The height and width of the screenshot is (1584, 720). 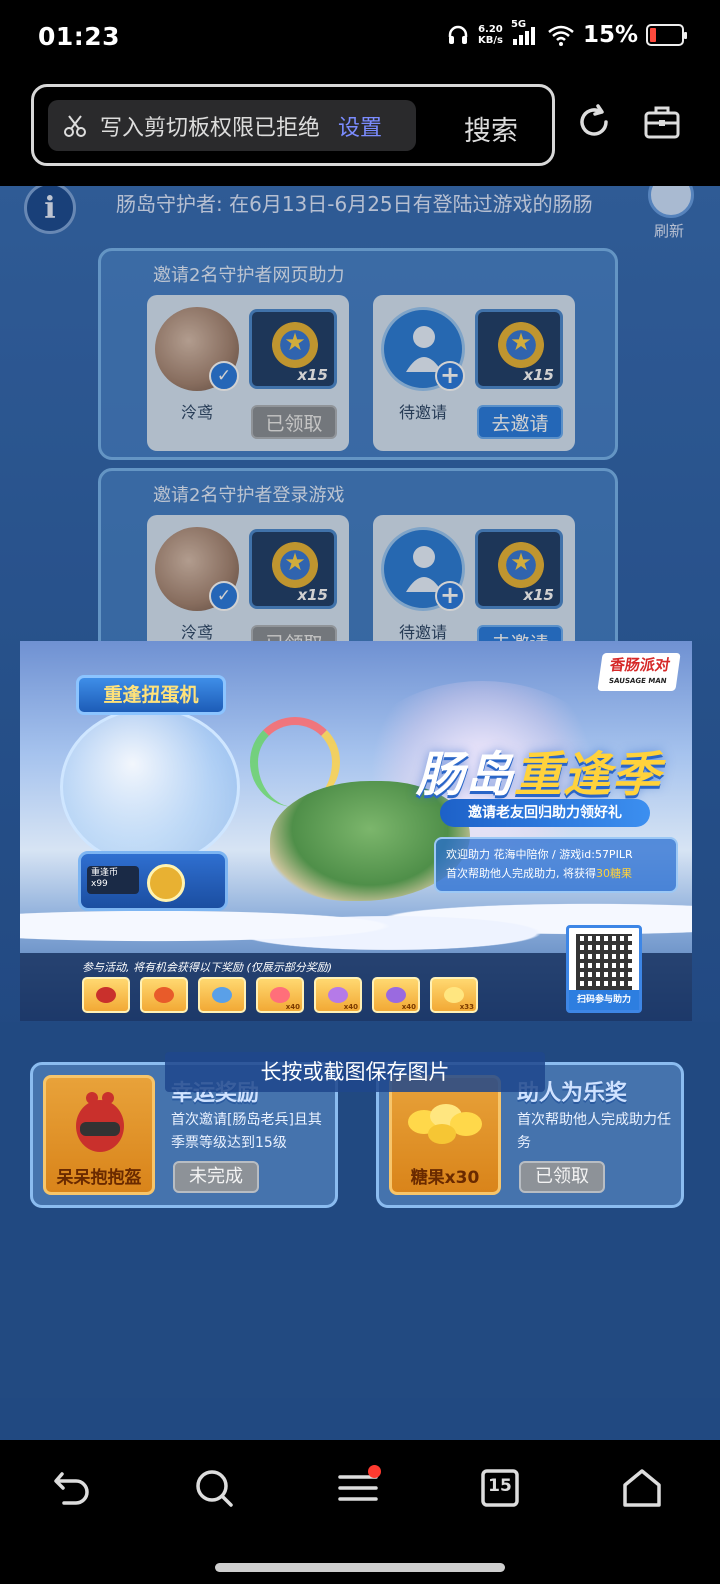 I want to click on status-time: 01:23, so click(x=79, y=36).